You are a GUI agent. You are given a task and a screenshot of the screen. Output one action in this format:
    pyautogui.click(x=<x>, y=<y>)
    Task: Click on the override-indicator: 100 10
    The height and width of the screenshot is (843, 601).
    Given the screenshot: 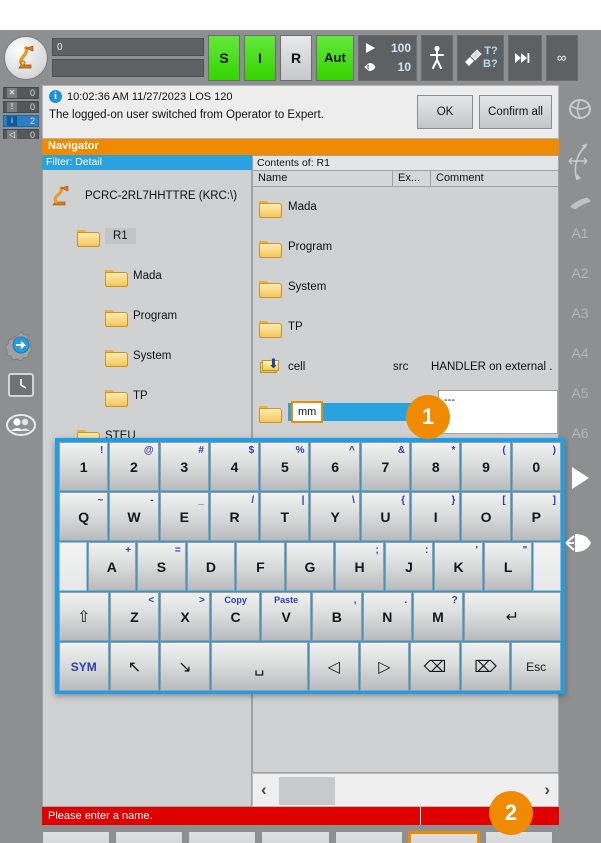 What is the action you would take?
    pyautogui.click(x=387, y=57)
    